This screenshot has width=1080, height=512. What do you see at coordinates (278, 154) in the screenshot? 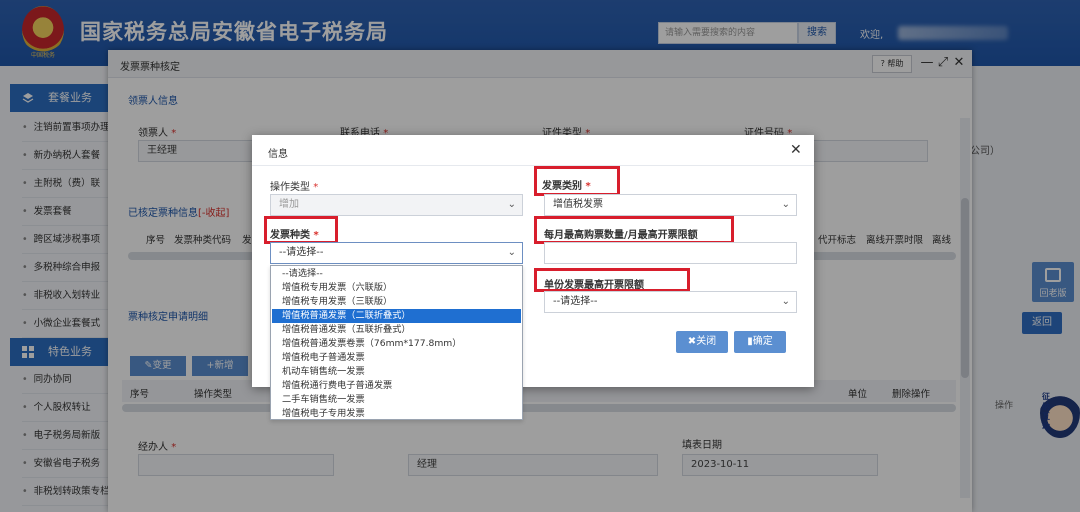
I see `info-dialog-title: 信息` at bounding box center [278, 154].